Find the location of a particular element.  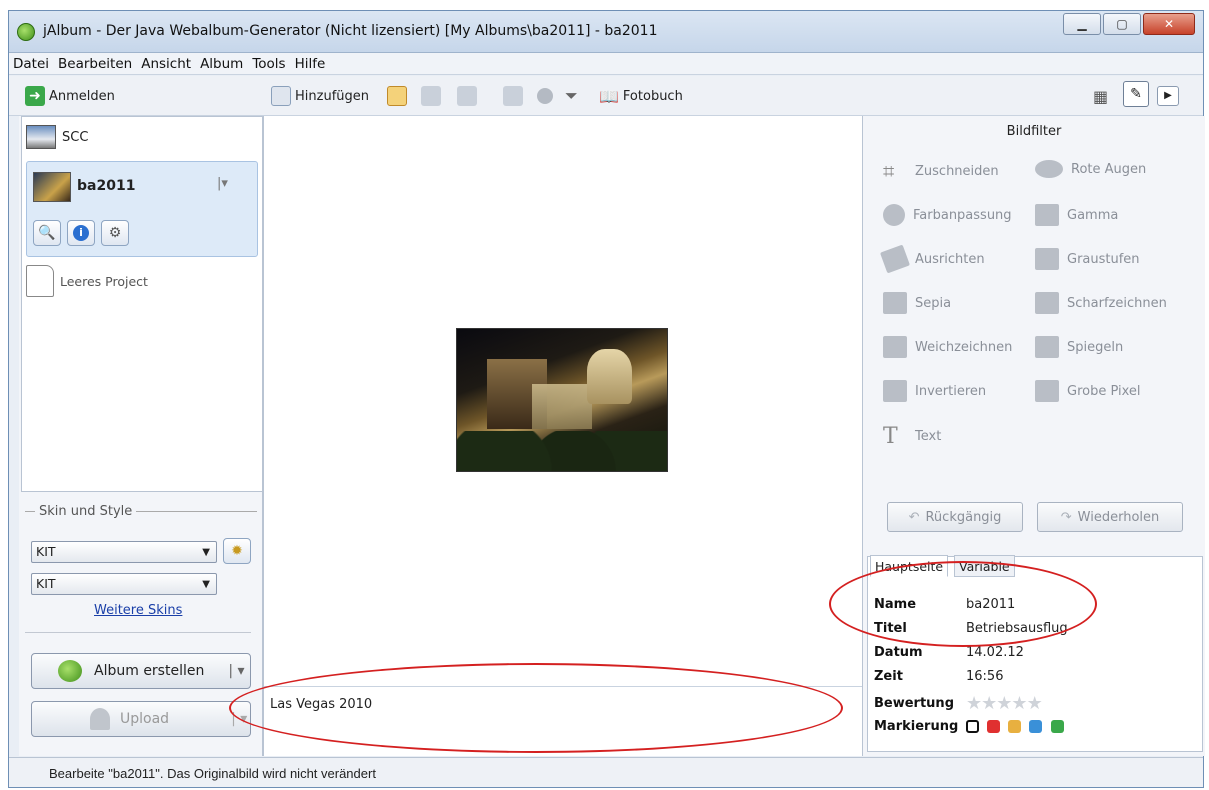

image-preview is located at coordinates (562, 400).